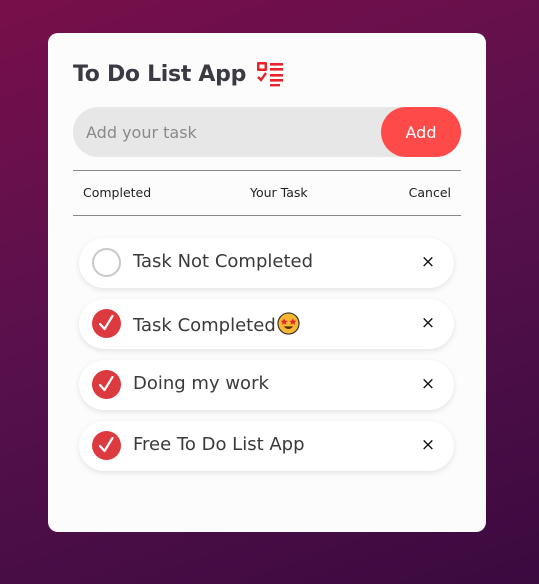 Image resolution: width=539 pixels, height=584 pixels. I want to click on task-item: Doing my work ×, so click(266, 385).